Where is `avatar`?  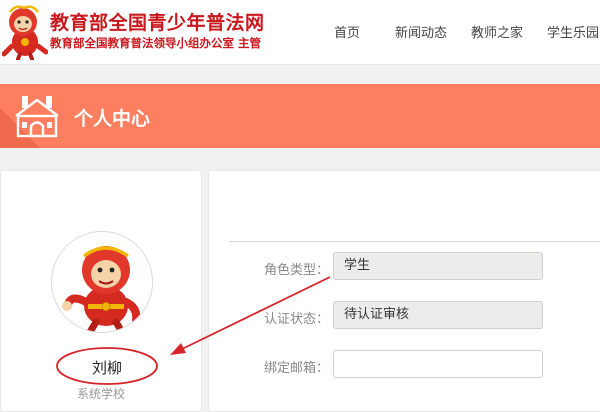
avatar is located at coordinates (102, 282).